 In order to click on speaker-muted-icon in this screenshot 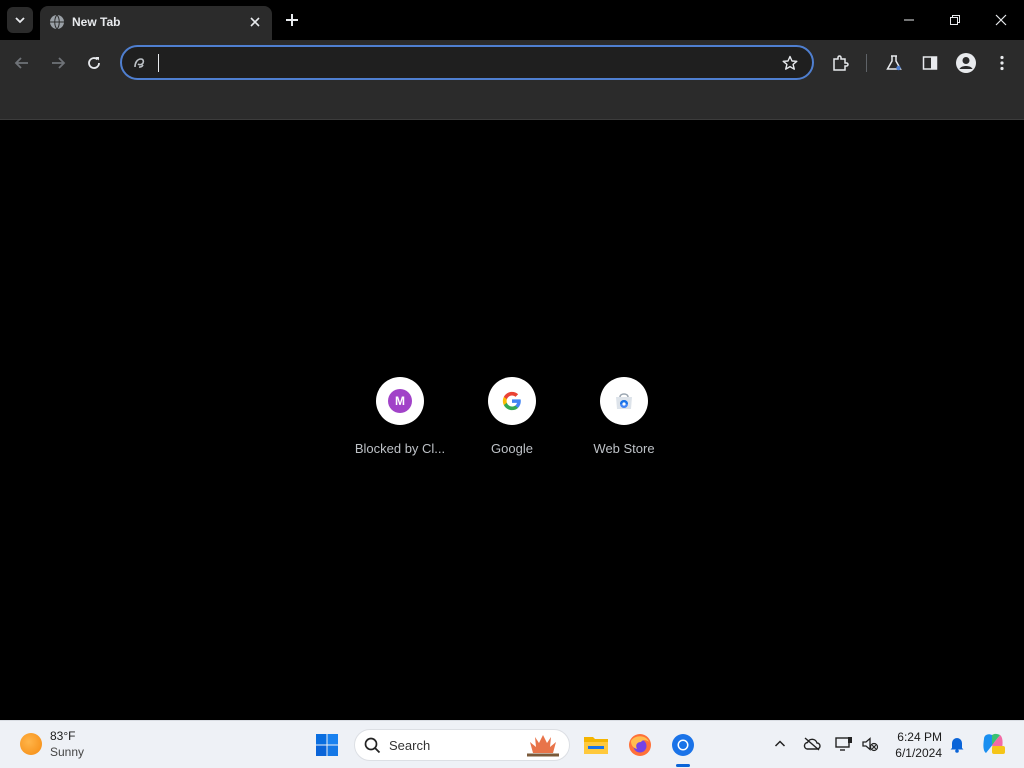, I will do `click(870, 744)`.